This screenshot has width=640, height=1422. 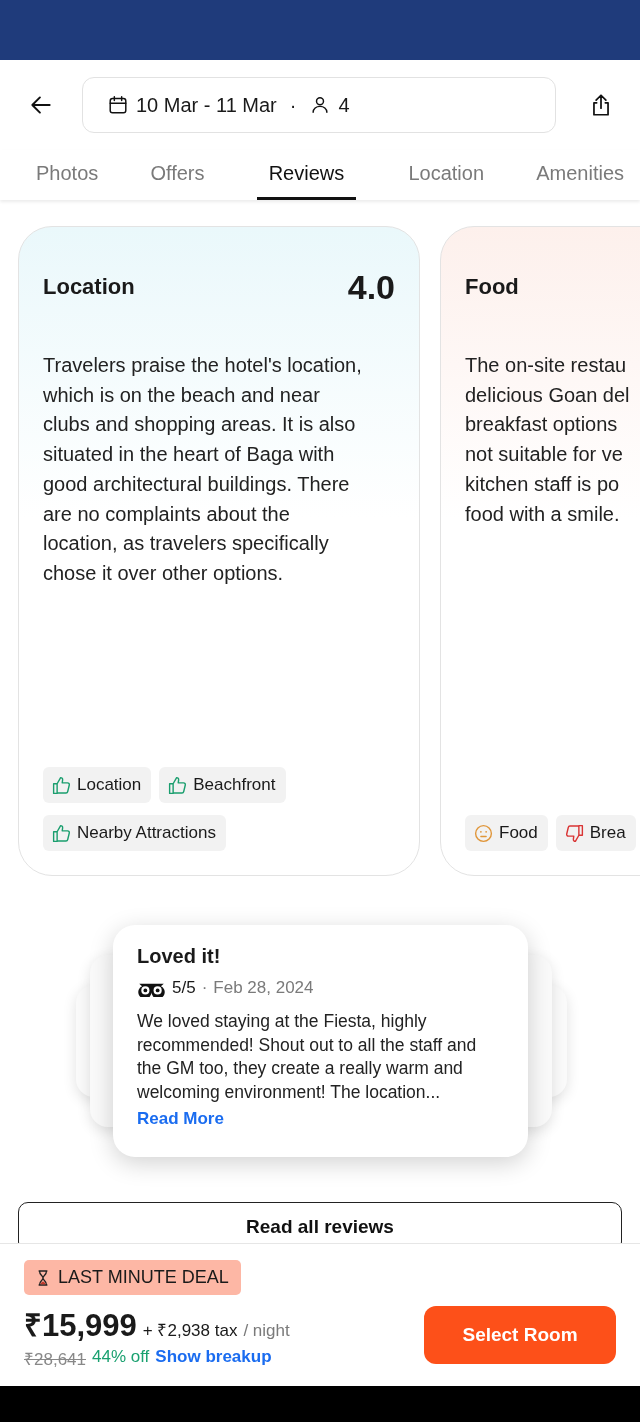 What do you see at coordinates (520, 1335) in the screenshot?
I see `select-room-button: Select Room` at bounding box center [520, 1335].